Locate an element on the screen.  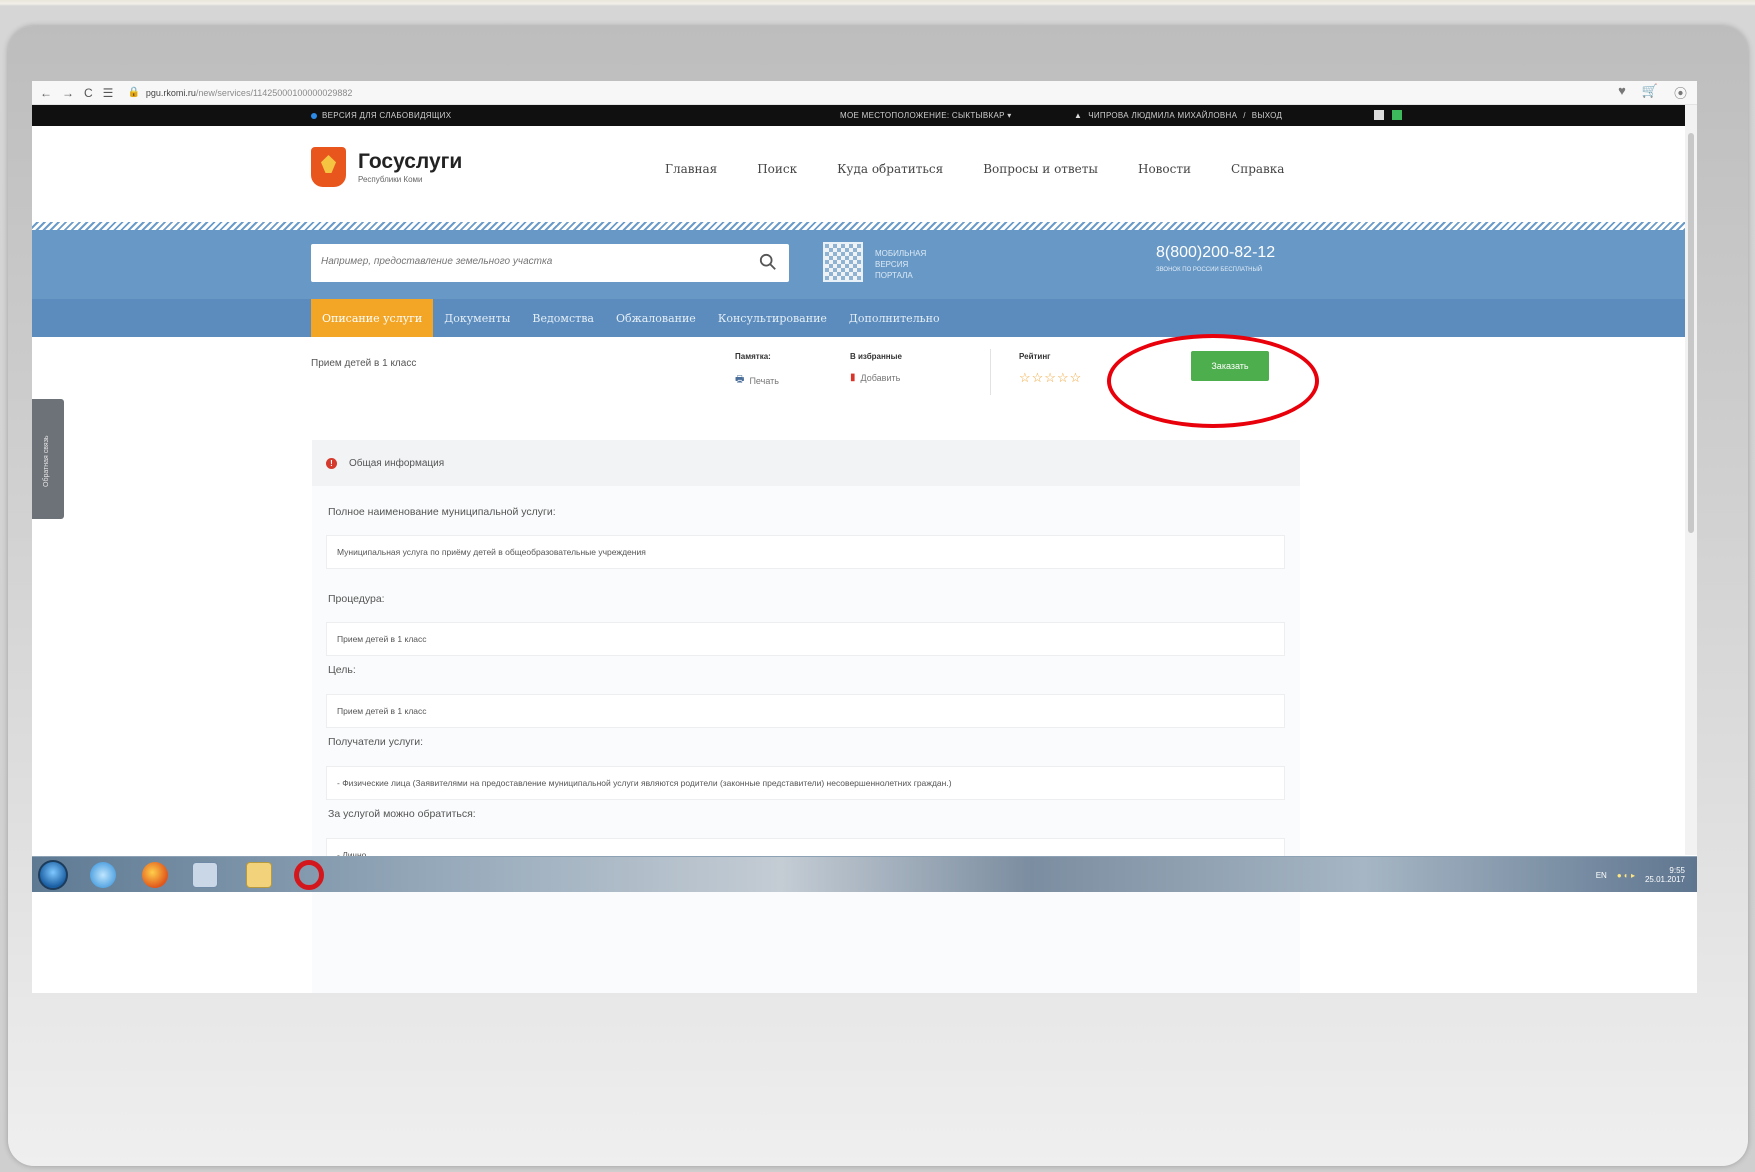
logo-title: Госуслуги is located at coordinates (410, 161).